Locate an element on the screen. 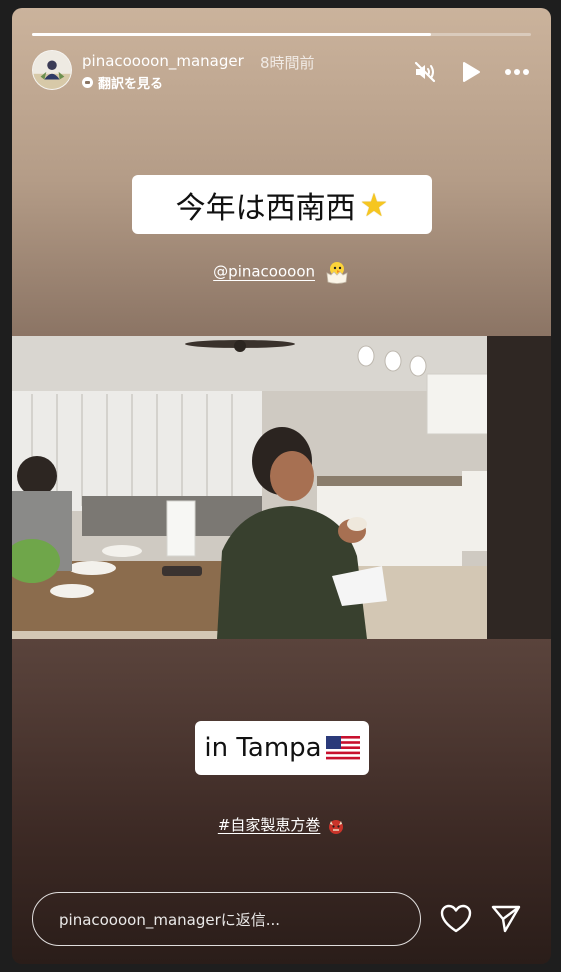  send-button is located at coordinates (506, 919).